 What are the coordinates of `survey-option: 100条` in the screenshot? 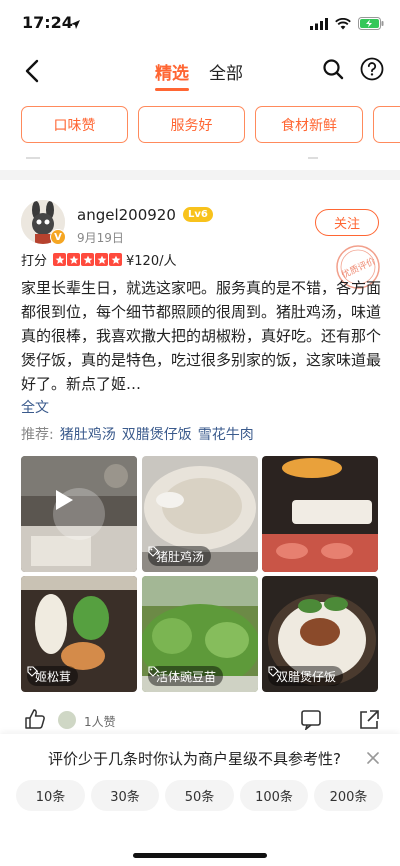 It's located at (274, 795).